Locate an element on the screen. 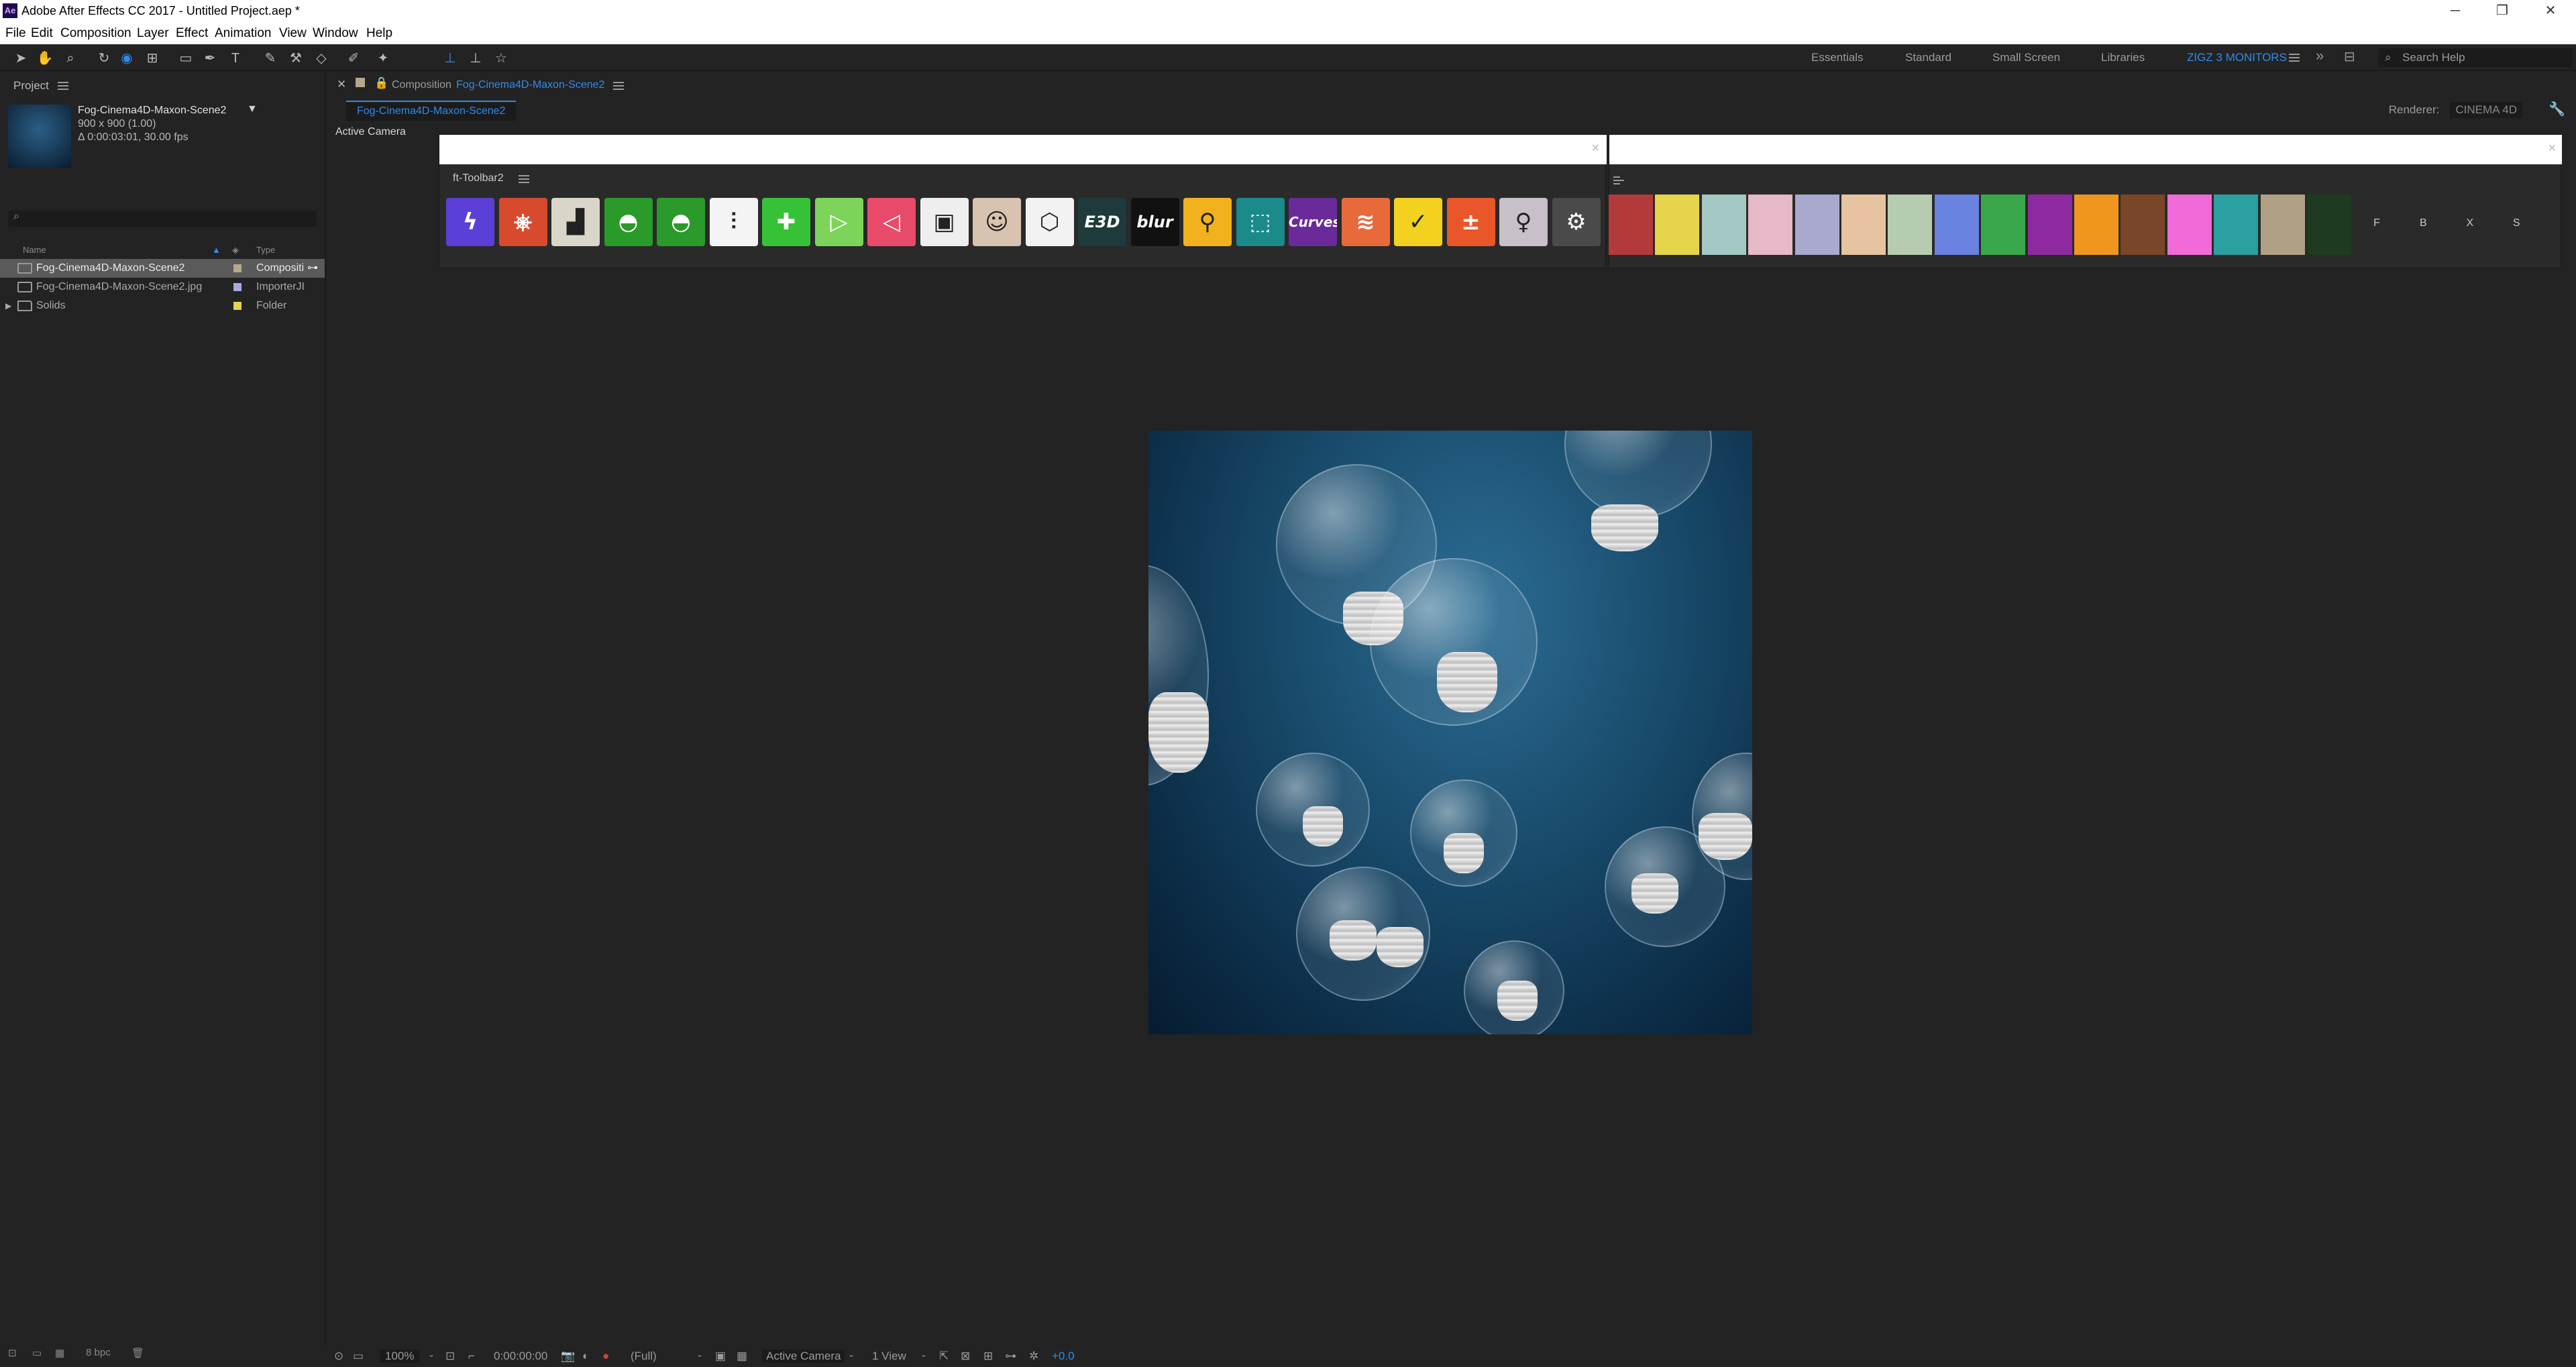 The width and height of the screenshot is (2576, 1367). hand-tool-icon: ✋ is located at coordinates (45, 59).